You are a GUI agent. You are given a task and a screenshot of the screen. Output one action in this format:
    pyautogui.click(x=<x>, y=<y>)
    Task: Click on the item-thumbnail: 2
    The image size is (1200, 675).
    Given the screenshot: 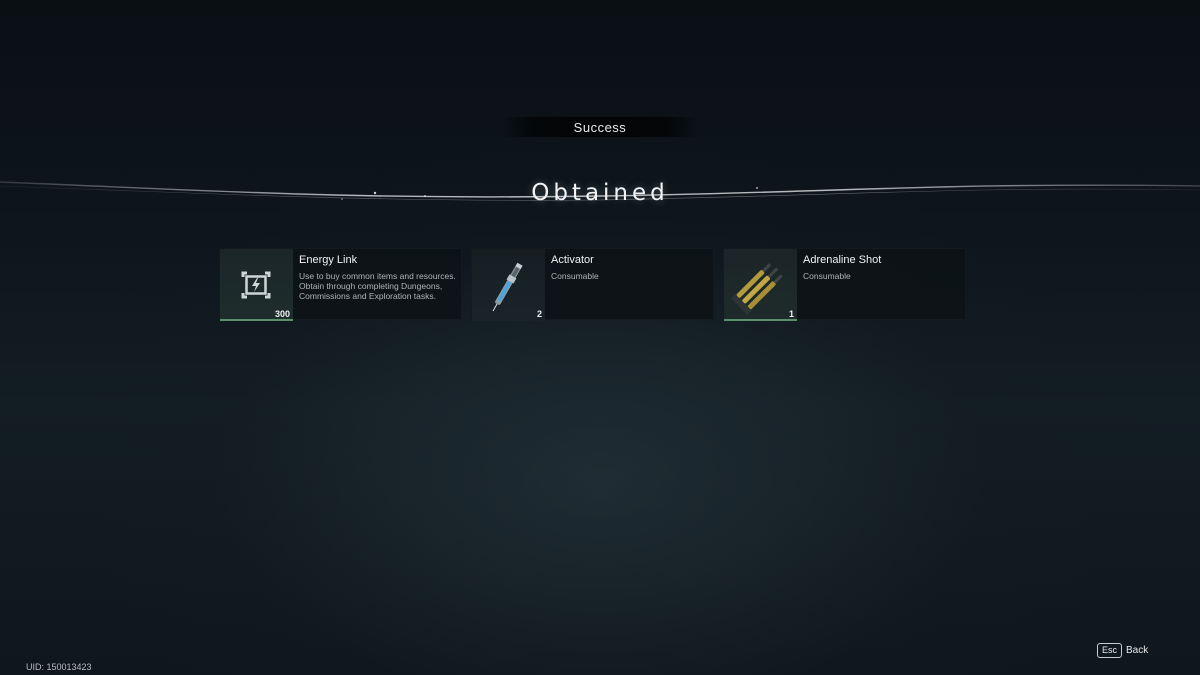 What is the action you would take?
    pyautogui.click(x=508, y=285)
    